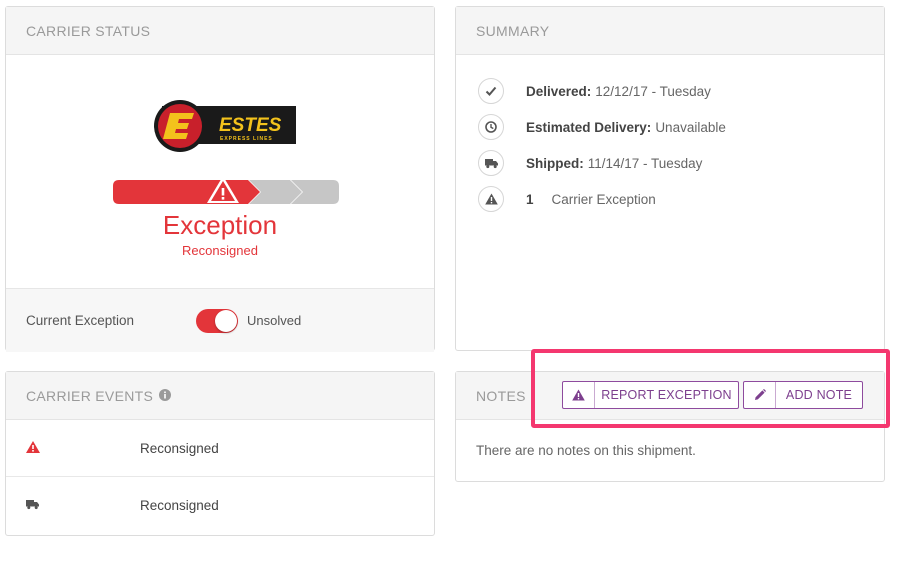  Describe the element at coordinates (594, 91) in the screenshot. I see `summary-item-delivered: Delivered: 12/12/17 - Tuesday` at that location.